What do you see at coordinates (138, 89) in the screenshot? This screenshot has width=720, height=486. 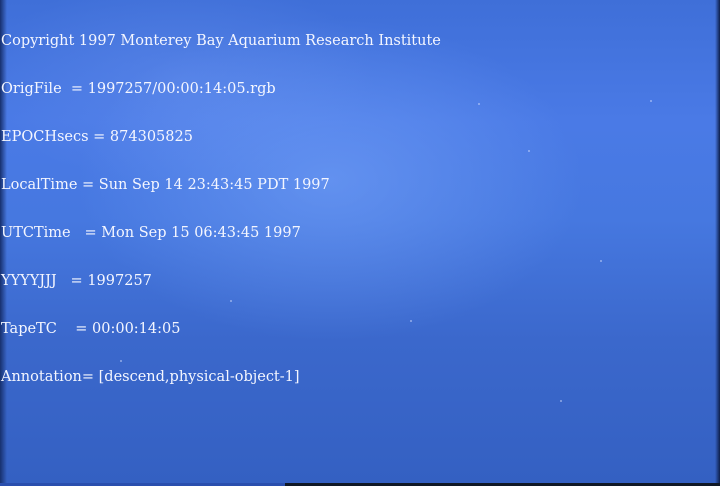 I see `origfile-line: OrigFile = 1997257/00:00:14:05.rgb` at bounding box center [138, 89].